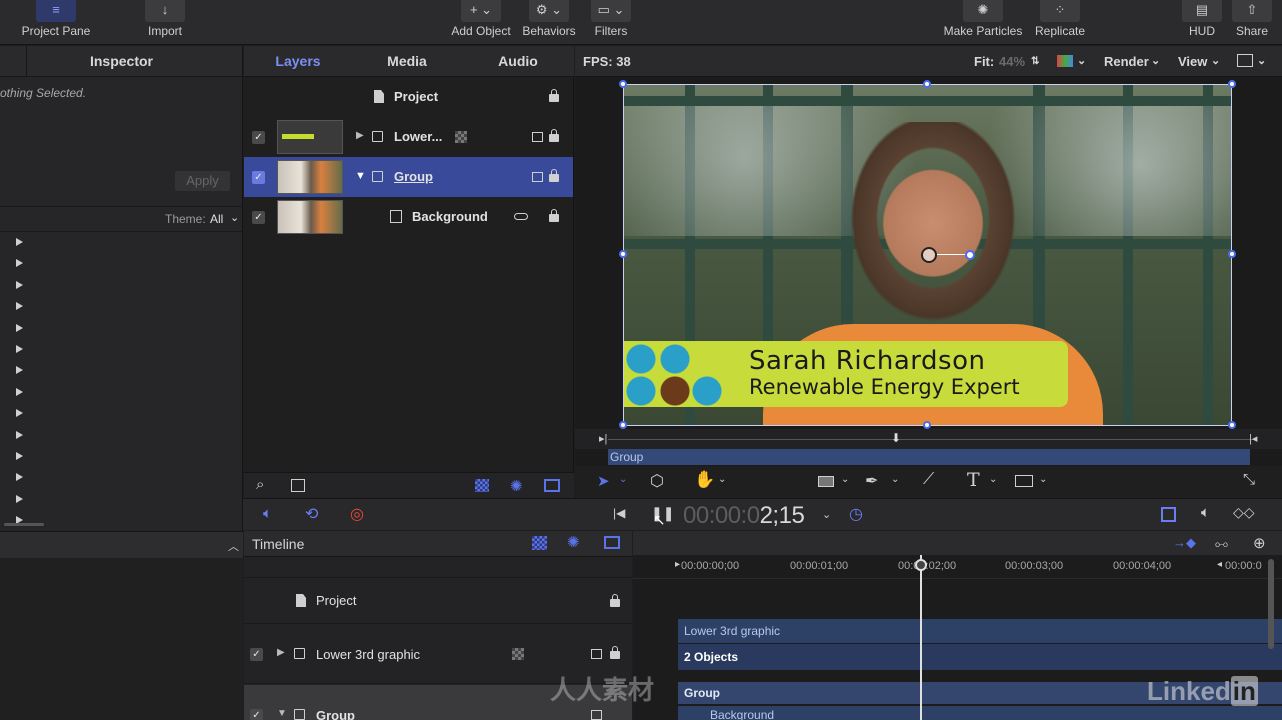 This screenshot has height=720, width=1282. What do you see at coordinates (1221, 544) in the screenshot?
I see `snap-icon: ⧟` at bounding box center [1221, 544].